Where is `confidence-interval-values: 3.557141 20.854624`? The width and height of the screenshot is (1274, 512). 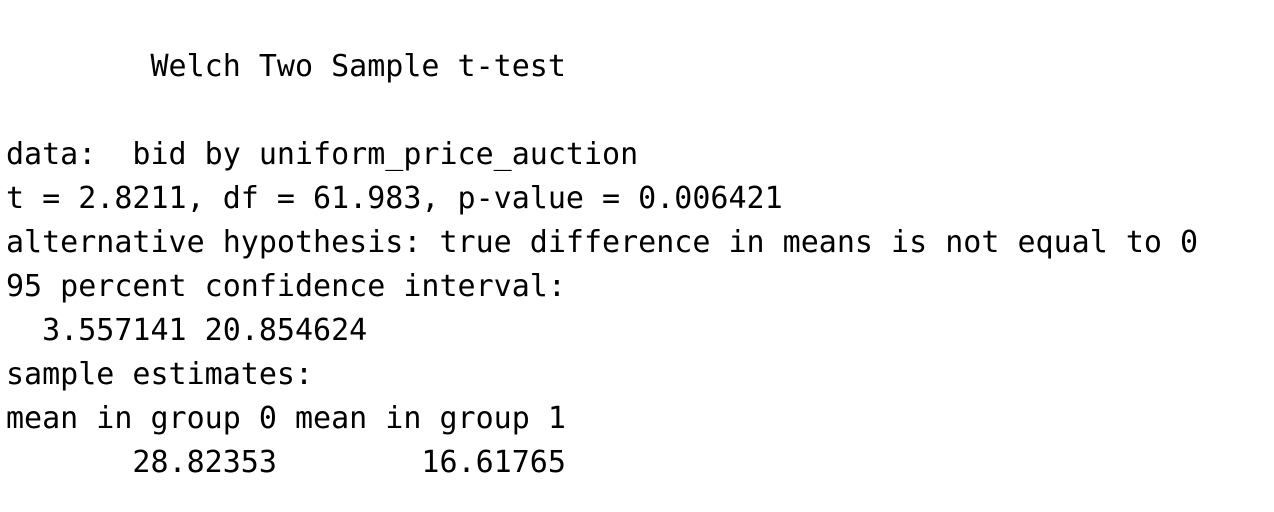 confidence-interval-values: 3.557141 20.854624 is located at coordinates (187, 330).